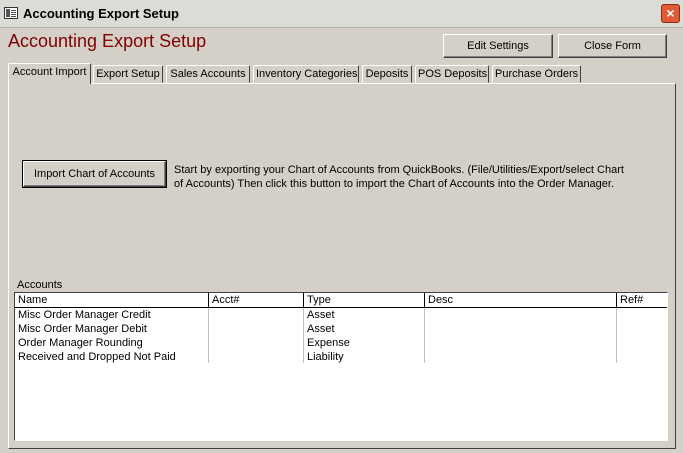  Describe the element at coordinates (325, 357) in the screenshot. I see `cell-type: Liability` at that location.